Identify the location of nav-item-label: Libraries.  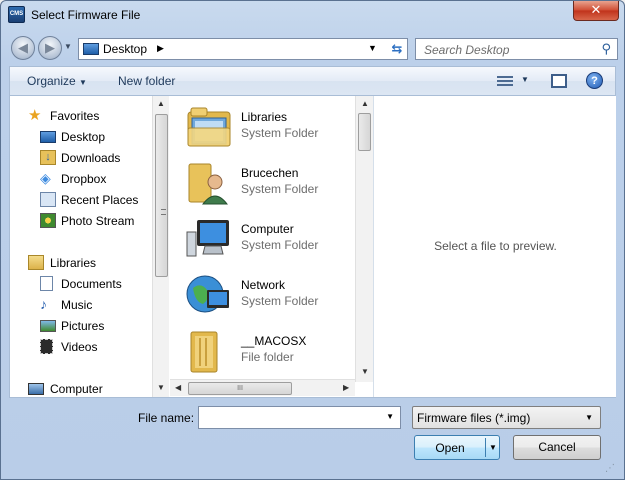
(73, 263).